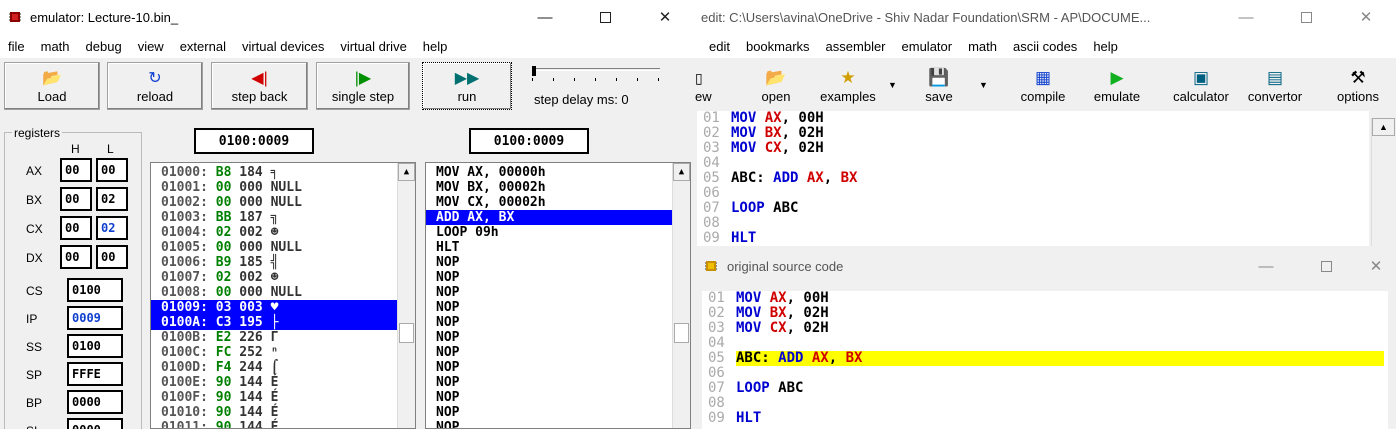 The image size is (1396, 429). I want to click on disassembly-row: MOV AX, 00000h, so click(558, 172).